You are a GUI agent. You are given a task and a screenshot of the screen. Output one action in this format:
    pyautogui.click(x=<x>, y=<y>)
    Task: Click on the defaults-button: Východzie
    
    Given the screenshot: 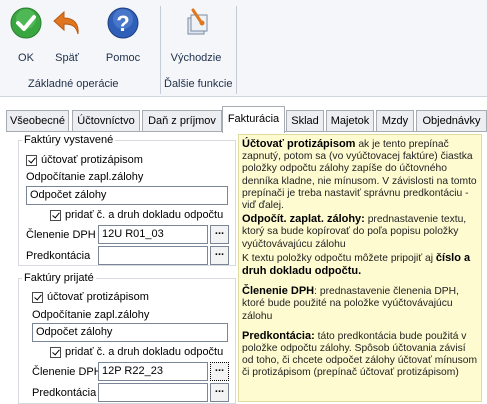 What is the action you would take?
    pyautogui.click(x=196, y=36)
    